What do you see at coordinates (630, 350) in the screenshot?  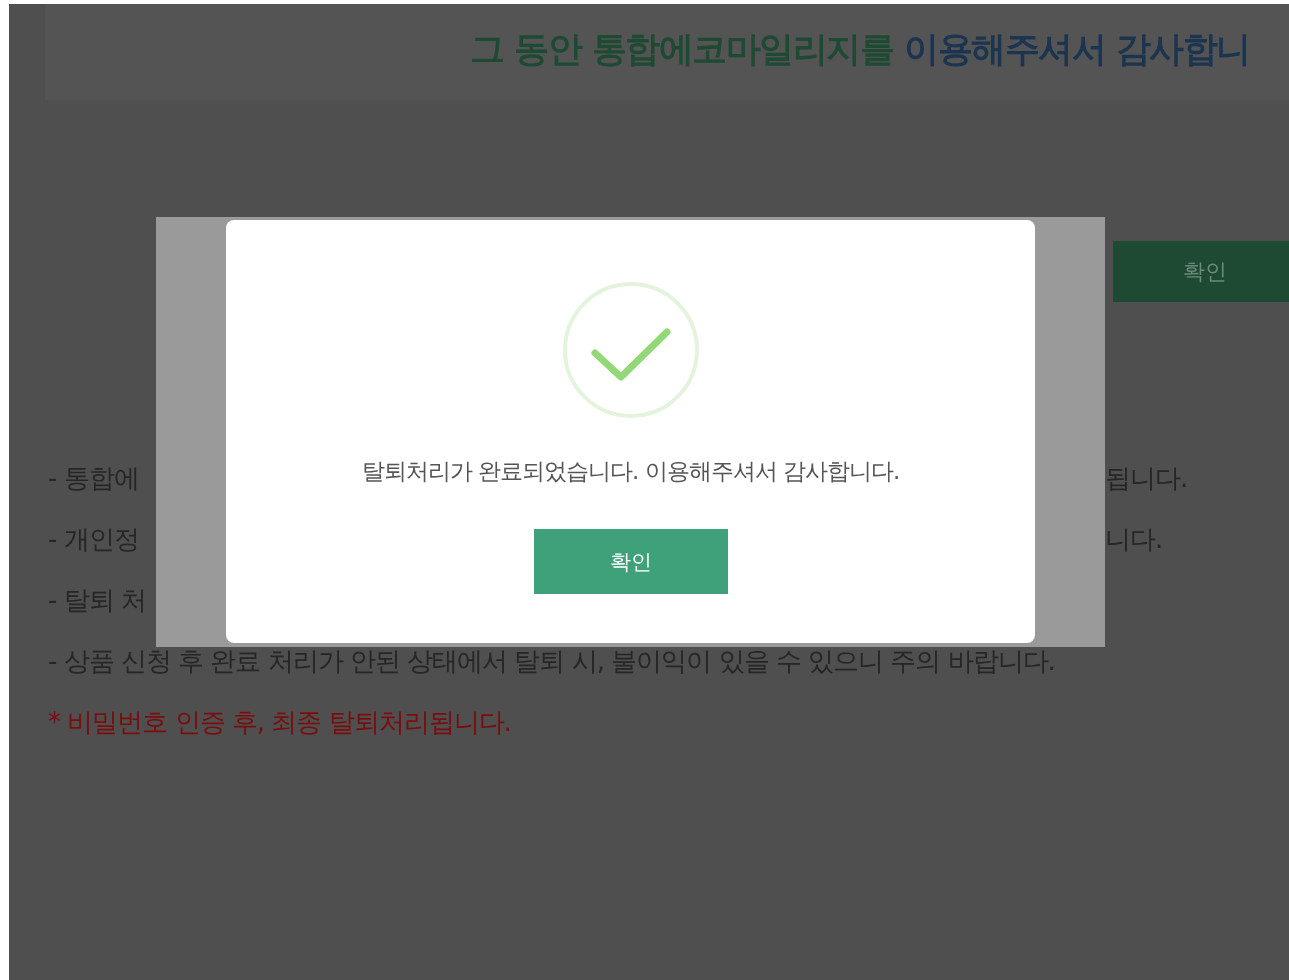 I see `check-circle-icon` at bounding box center [630, 350].